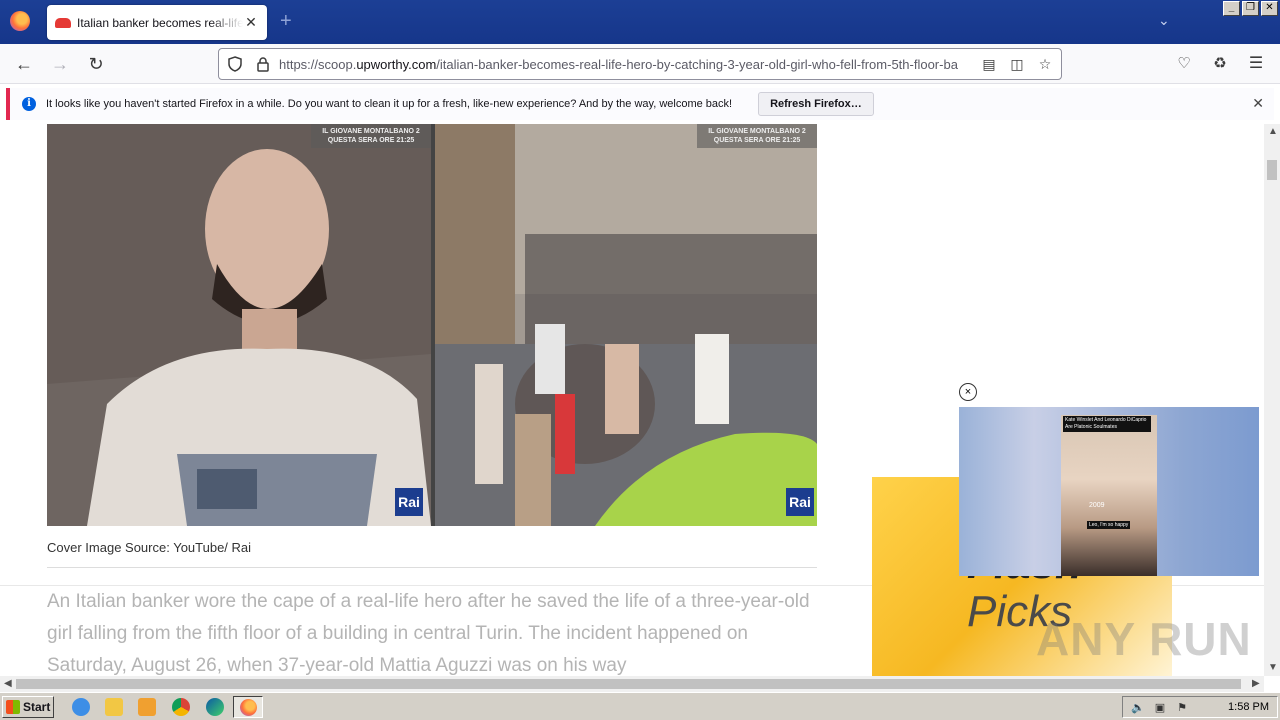 This screenshot has height=720, width=1280. I want to click on taskbar-clock: 1:58 PM, so click(1248, 707).